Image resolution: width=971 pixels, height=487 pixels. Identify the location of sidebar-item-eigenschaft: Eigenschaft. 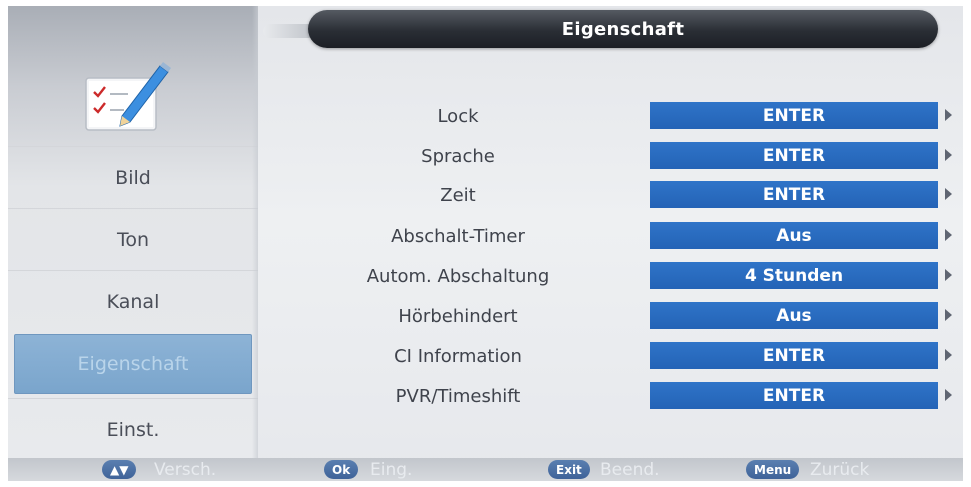
(133, 364).